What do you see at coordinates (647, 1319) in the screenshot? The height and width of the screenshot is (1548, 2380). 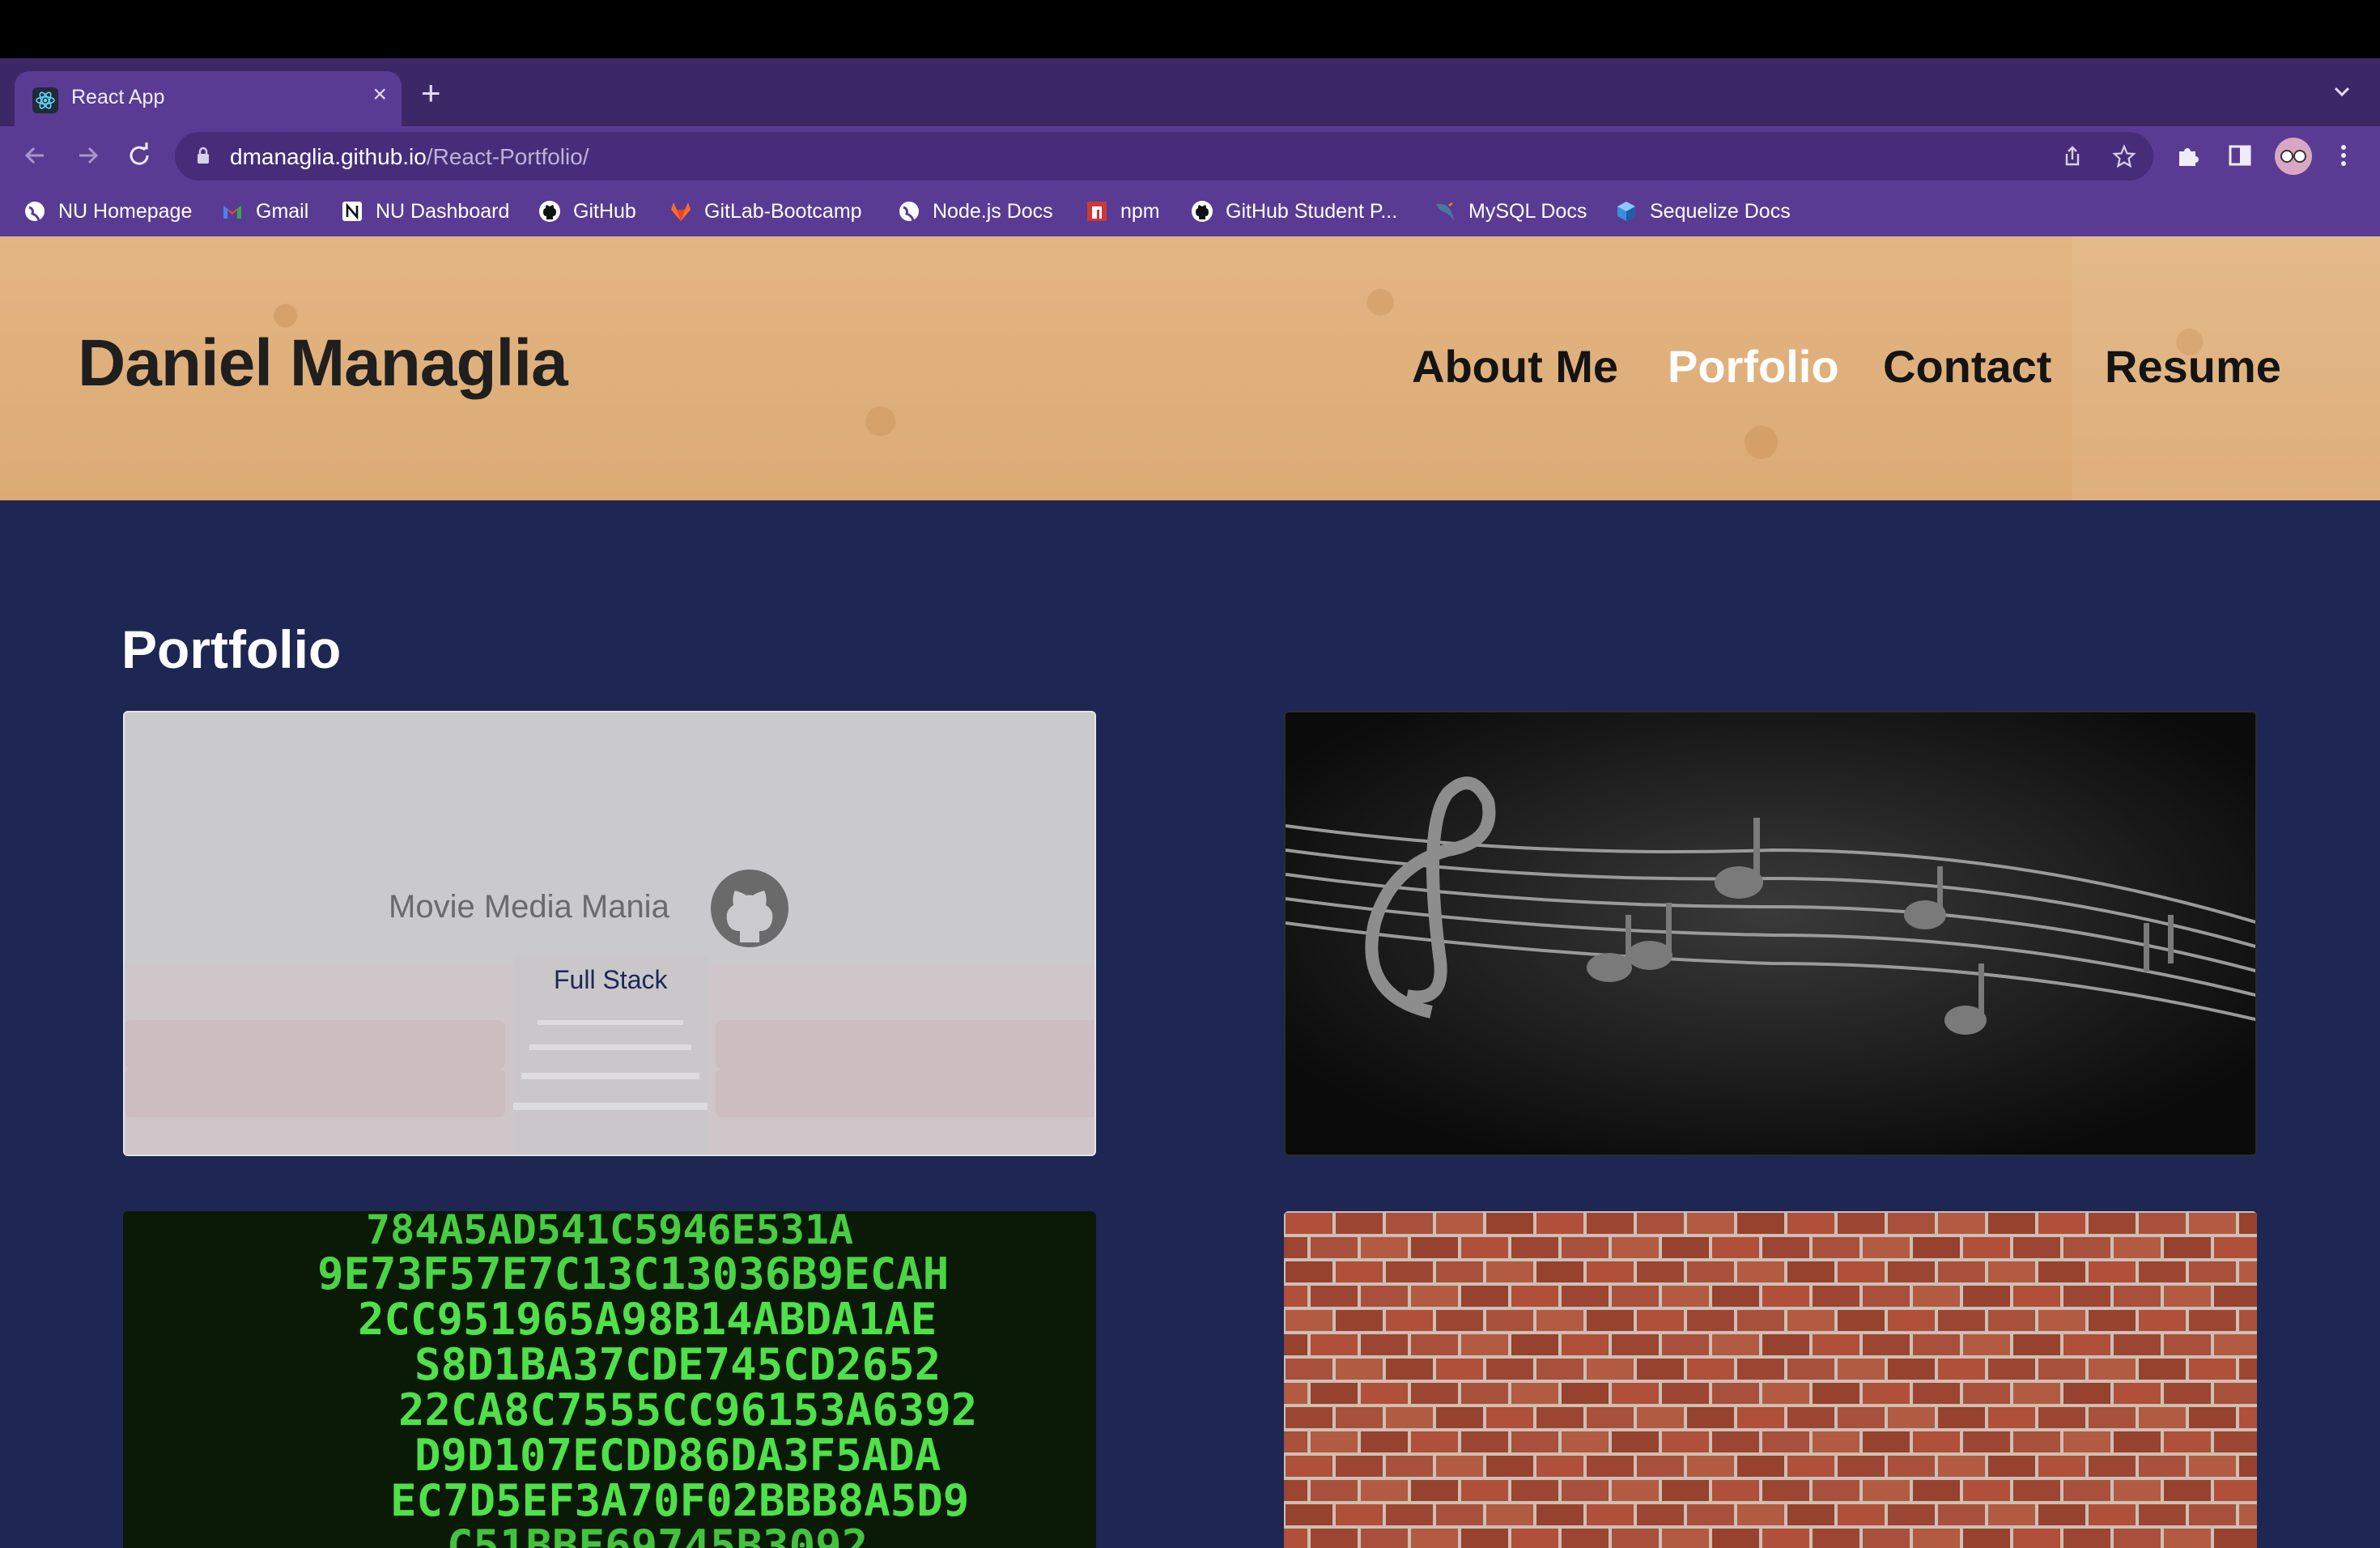 I see `code-line: 2CC951965A98B14ABDA1AE` at bounding box center [647, 1319].